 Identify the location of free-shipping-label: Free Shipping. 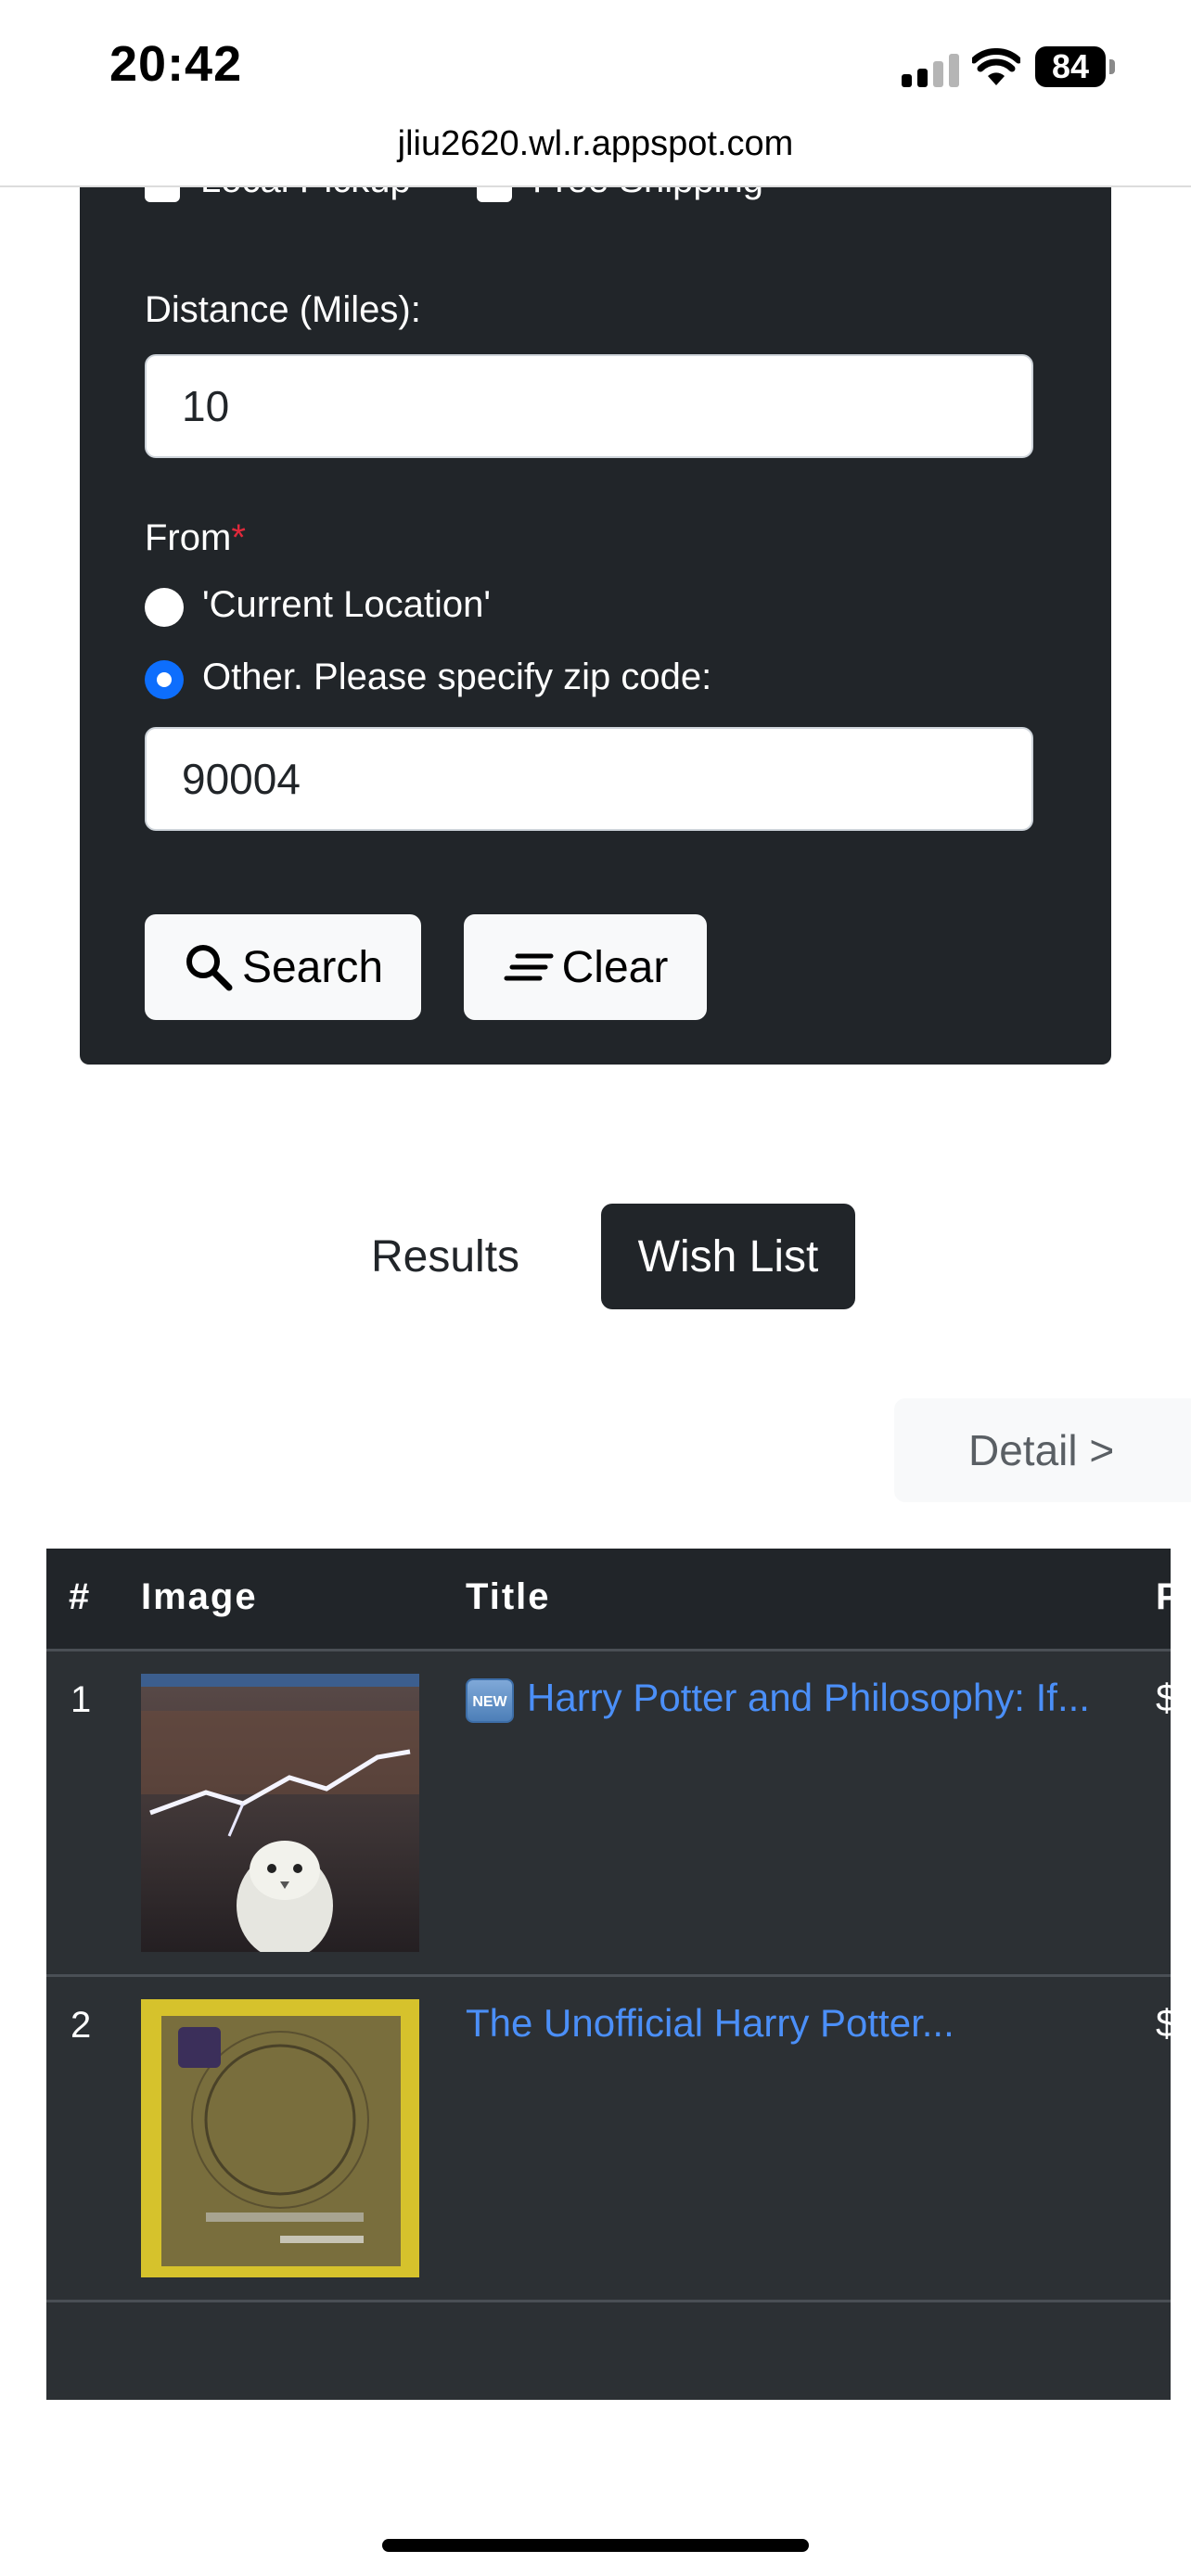
(647, 194).